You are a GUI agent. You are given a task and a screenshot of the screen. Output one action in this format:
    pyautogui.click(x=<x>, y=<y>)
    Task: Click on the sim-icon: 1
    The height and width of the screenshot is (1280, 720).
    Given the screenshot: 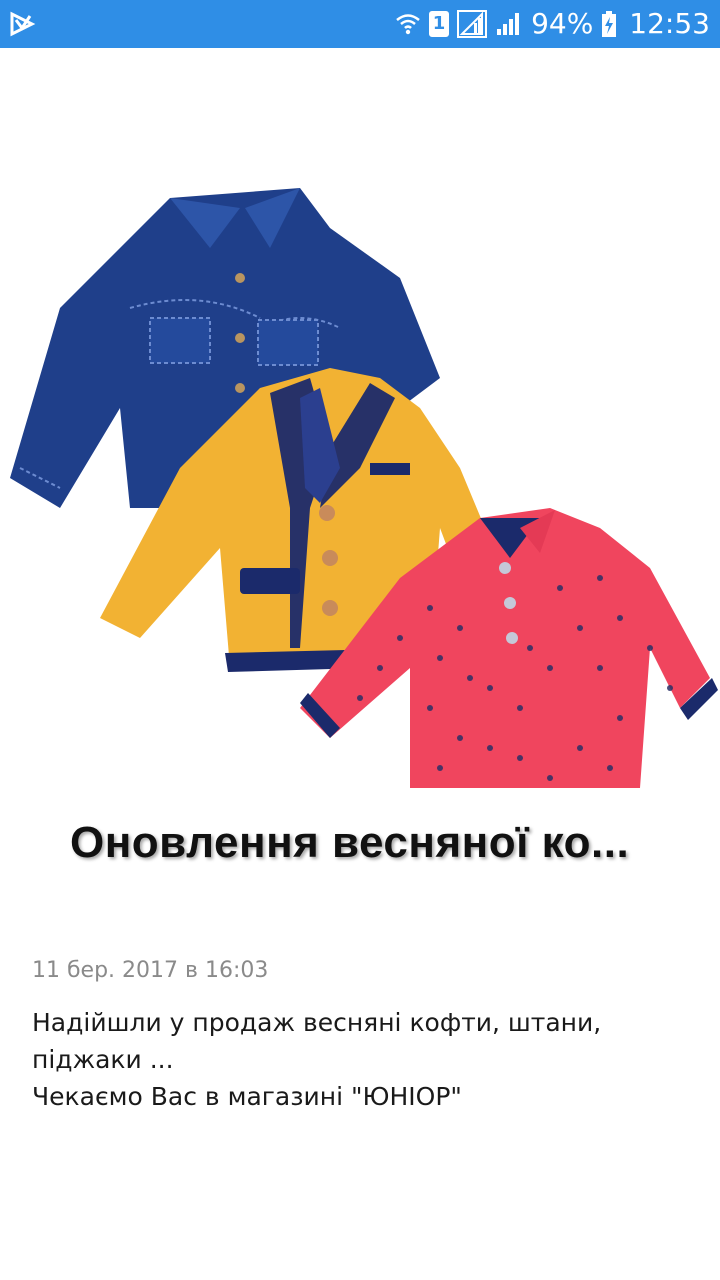 What is the action you would take?
    pyautogui.click(x=439, y=24)
    